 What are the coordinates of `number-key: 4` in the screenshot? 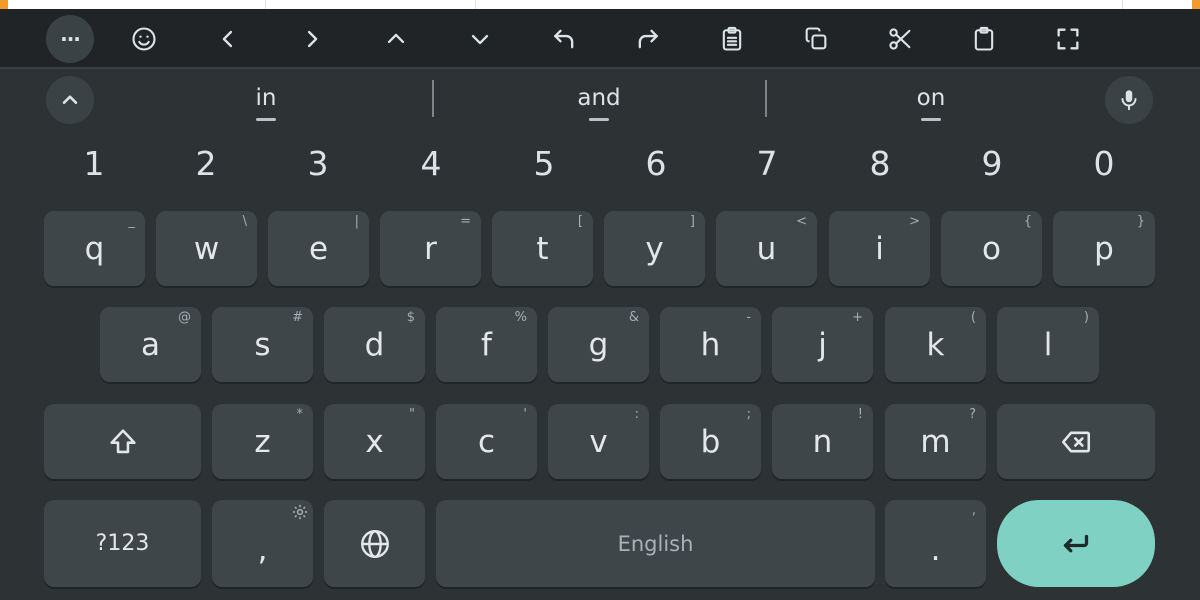 It's located at (431, 164).